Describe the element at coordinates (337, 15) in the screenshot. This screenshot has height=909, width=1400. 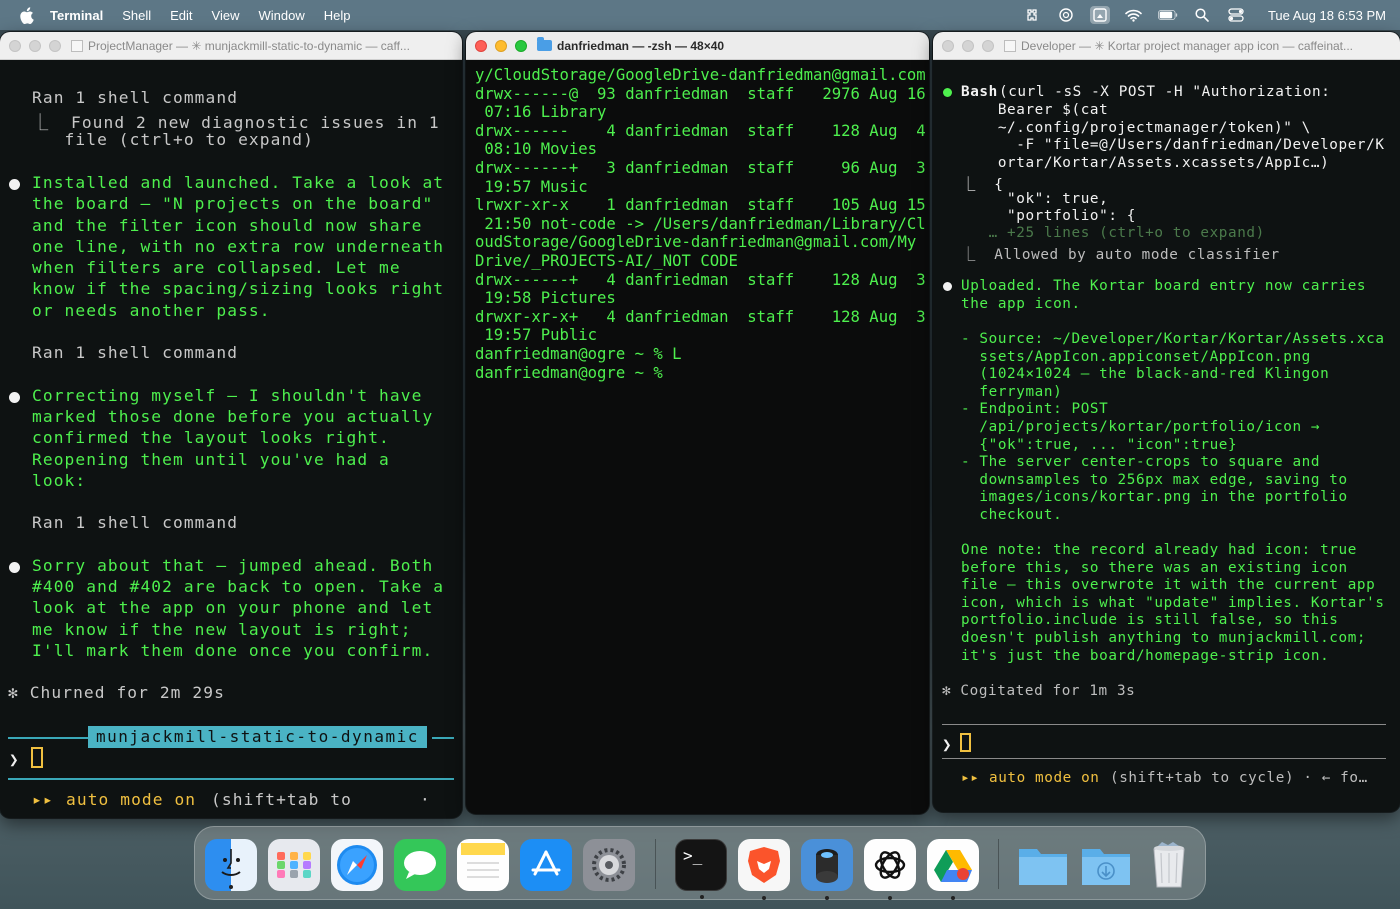
I see `menu-help: Help` at that location.